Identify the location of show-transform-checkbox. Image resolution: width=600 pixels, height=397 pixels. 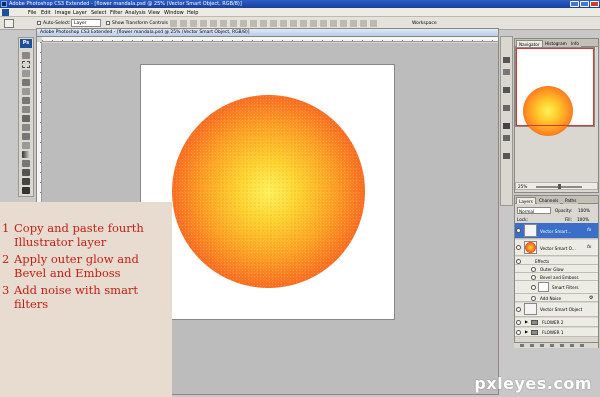
(108, 23).